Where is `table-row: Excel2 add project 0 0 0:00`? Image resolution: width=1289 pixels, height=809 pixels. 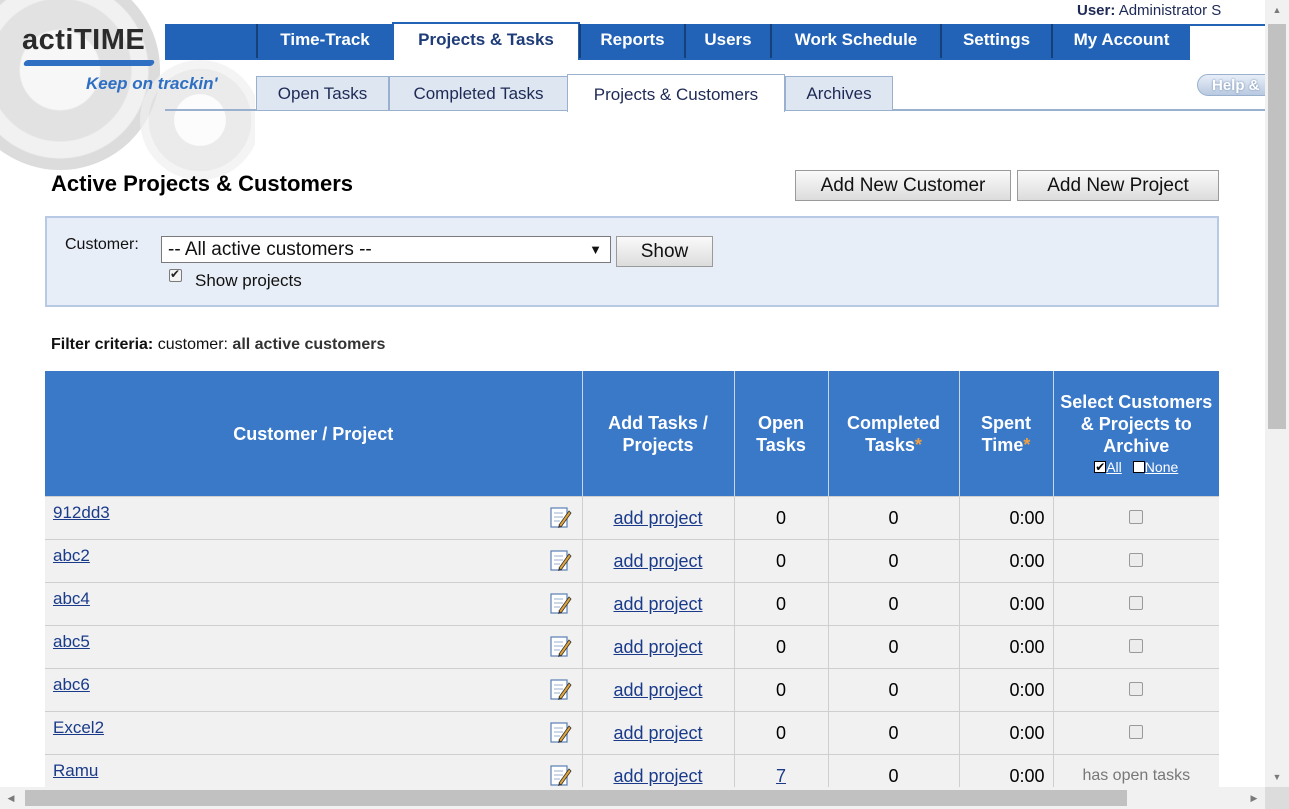
table-row: Excel2 add project 0 0 0:00 is located at coordinates (632, 733).